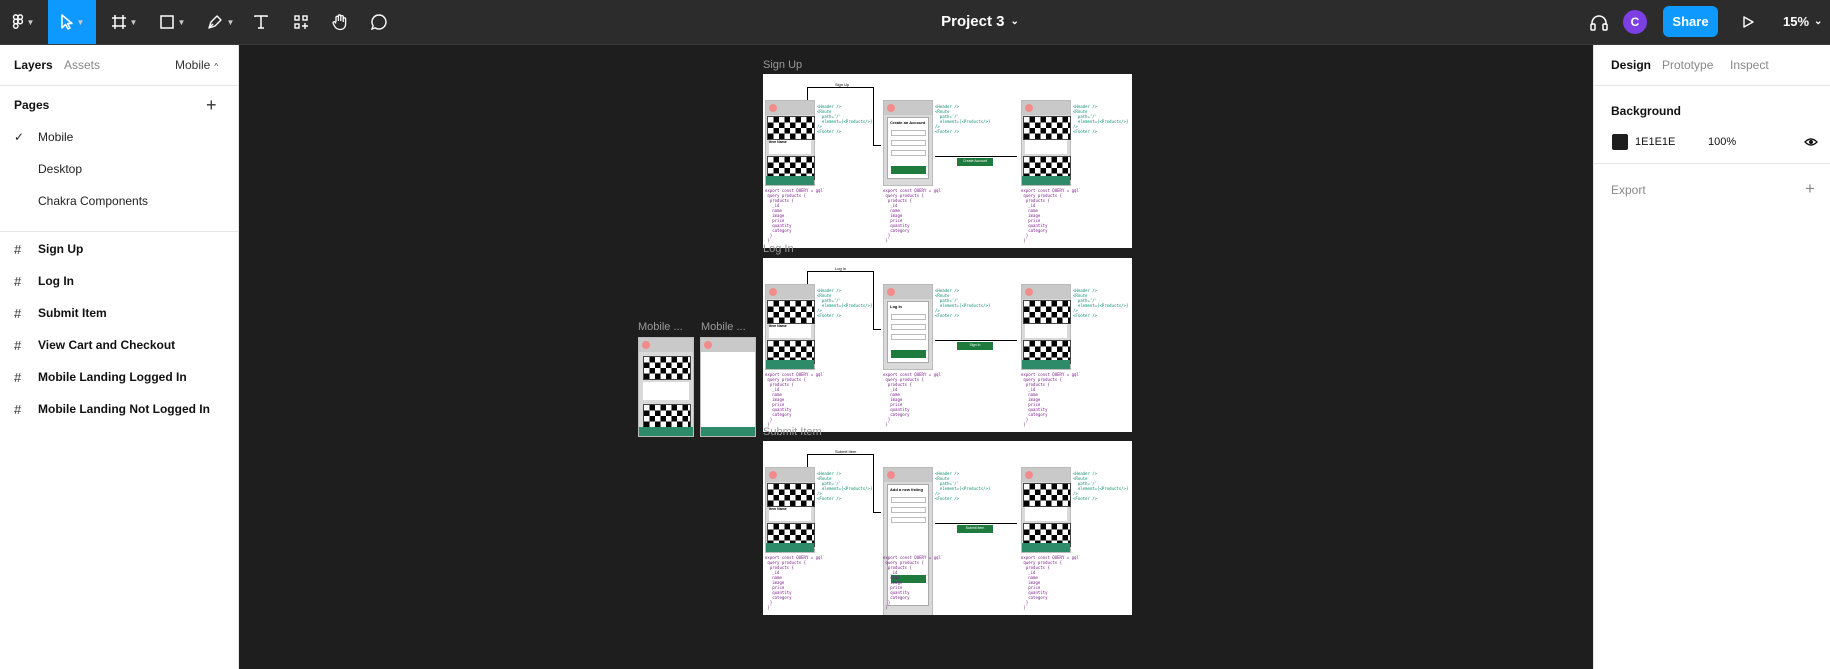 The height and width of the screenshot is (669, 1830). I want to click on right-tabs: Design Prototype Inspect, so click(1712, 65).